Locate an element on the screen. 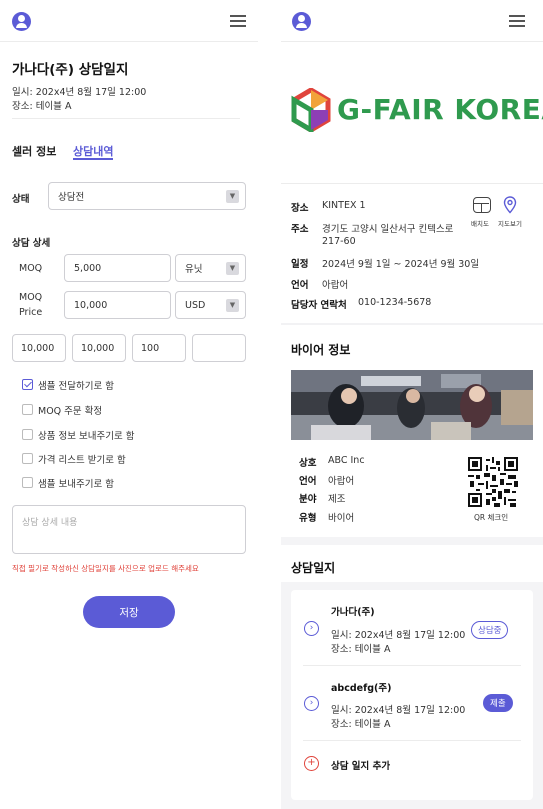 The height and width of the screenshot is (809, 543). tab-seller-info: 셀러 정보 is located at coordinates (34, 151).